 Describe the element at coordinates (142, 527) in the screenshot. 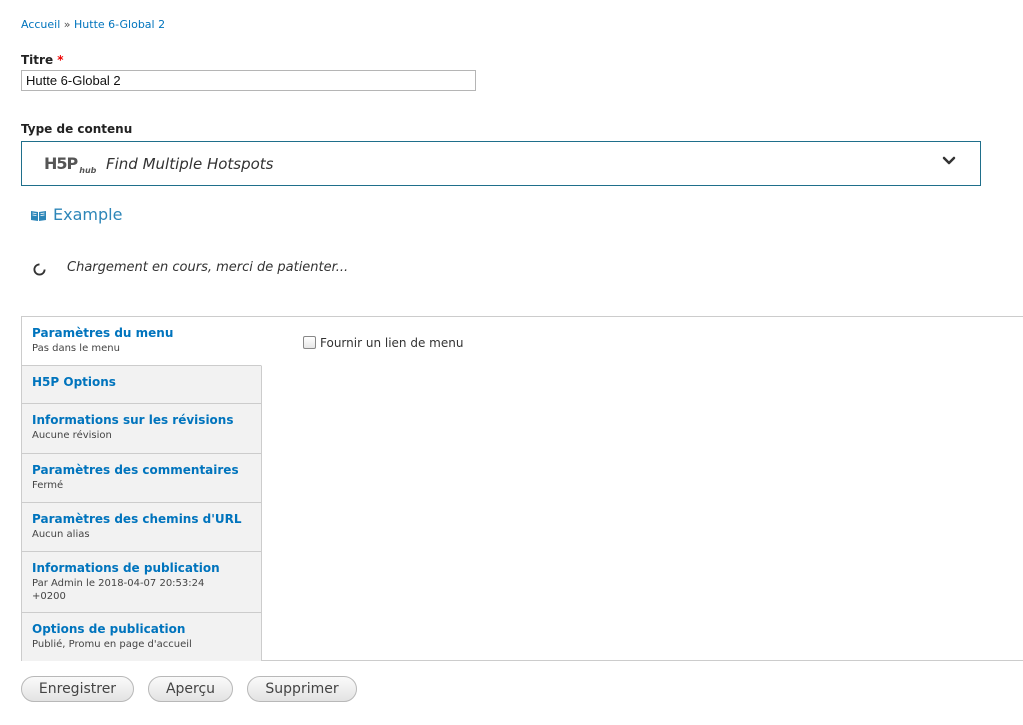

I see `tab-url-path-settings: Paramètres des chemins d'URL Aucun alias` at that location.